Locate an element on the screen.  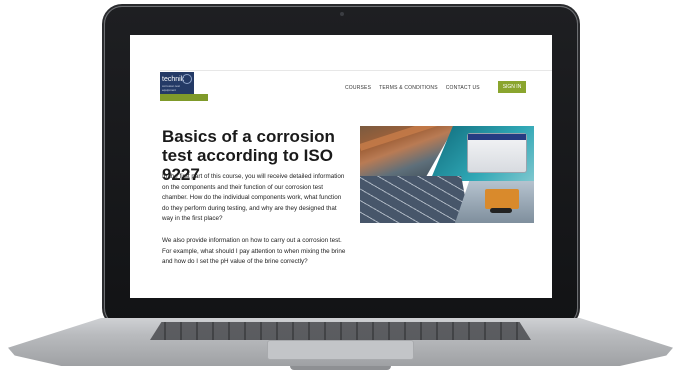
logo-accent-bar is located at coordinates (184, 97).